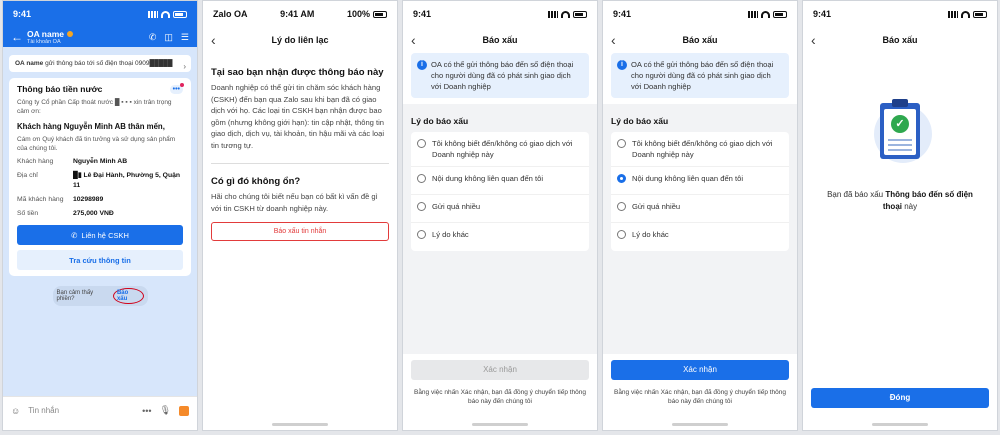  Describe the element at coordinates (29, 63) in the screenshot. I see `notice-oa-name: OA name` at that location.